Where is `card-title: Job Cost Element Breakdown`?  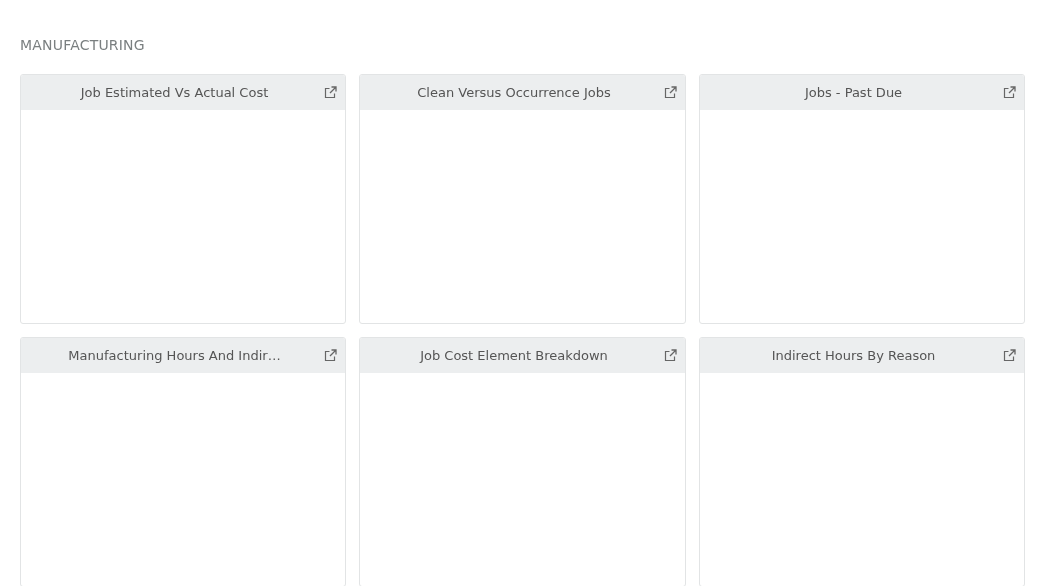 card-title: Job Cost Element Breakdown is located at coordinates (513, 355).